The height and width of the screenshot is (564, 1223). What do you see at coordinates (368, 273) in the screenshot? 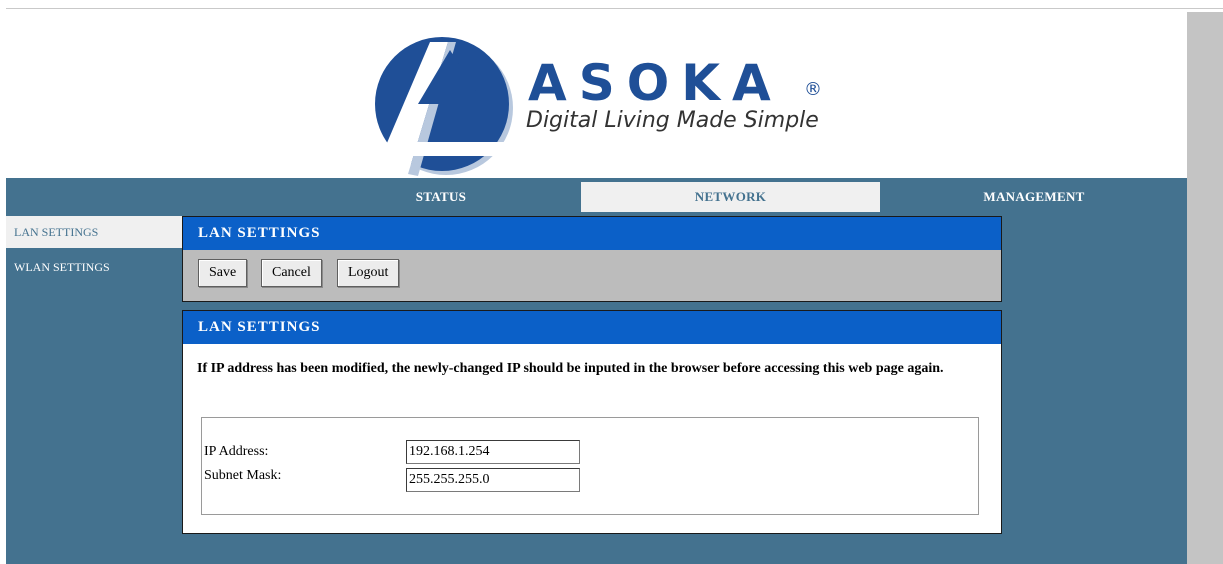
I see `logout-button: Logout` at bounding box center [368, 273].